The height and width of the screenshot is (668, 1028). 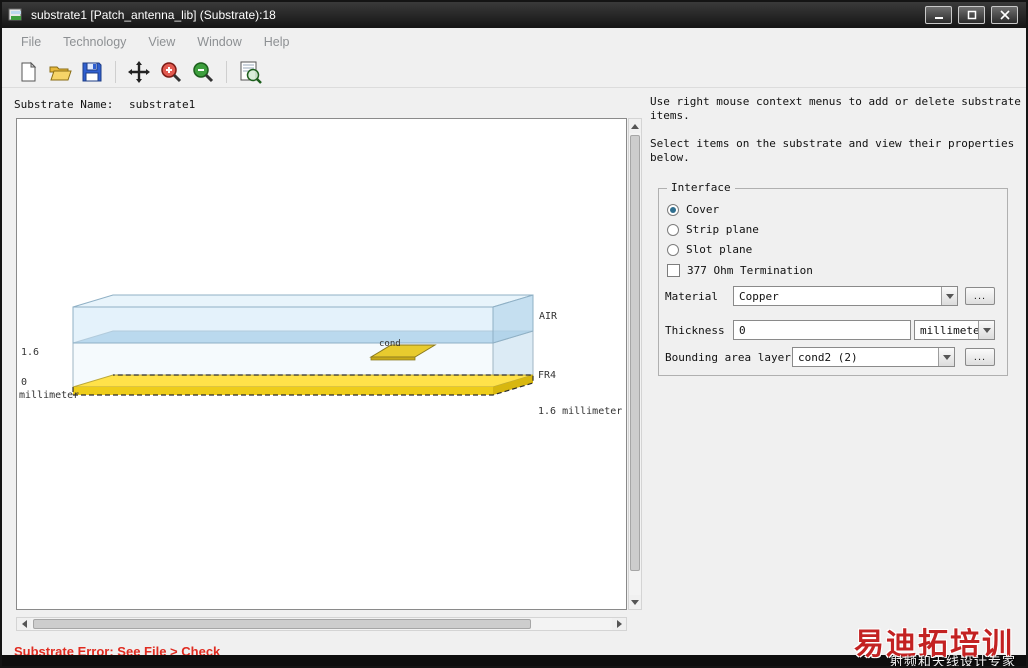 I want to click on horizontal-scrollbar, so click(x=321, y=624).